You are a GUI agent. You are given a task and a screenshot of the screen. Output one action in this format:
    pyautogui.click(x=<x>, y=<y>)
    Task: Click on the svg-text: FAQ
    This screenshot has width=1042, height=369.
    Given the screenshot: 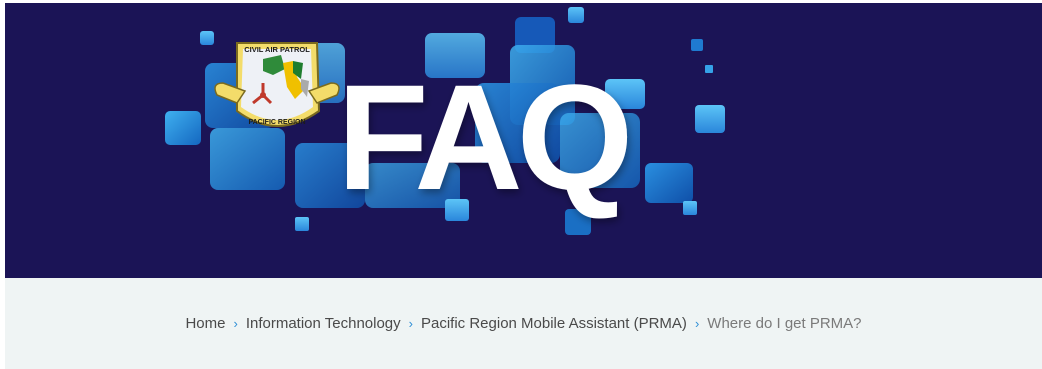 What is the action you would take?
    pyautogui.click(x=482, y=137)
    